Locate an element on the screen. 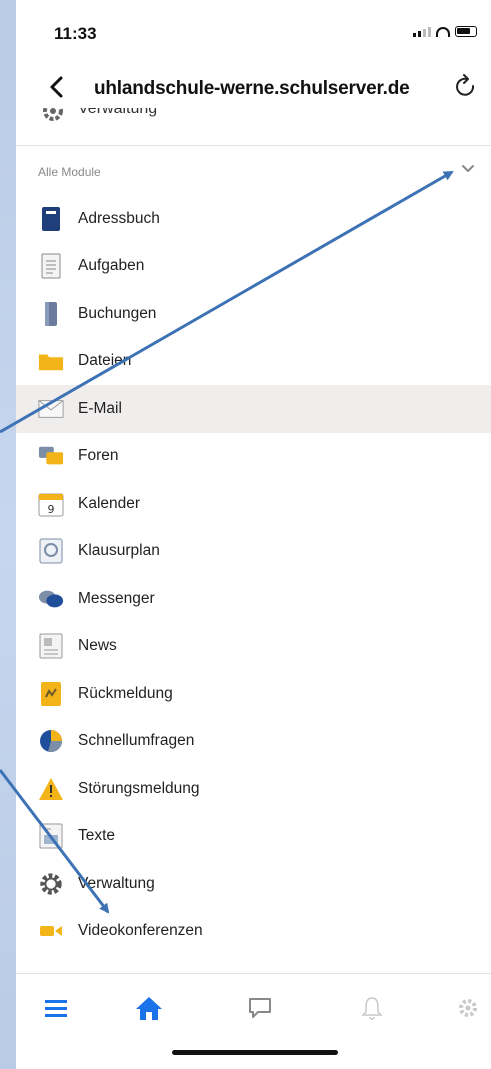  menu-icon is located at coordinates (56, 1008).